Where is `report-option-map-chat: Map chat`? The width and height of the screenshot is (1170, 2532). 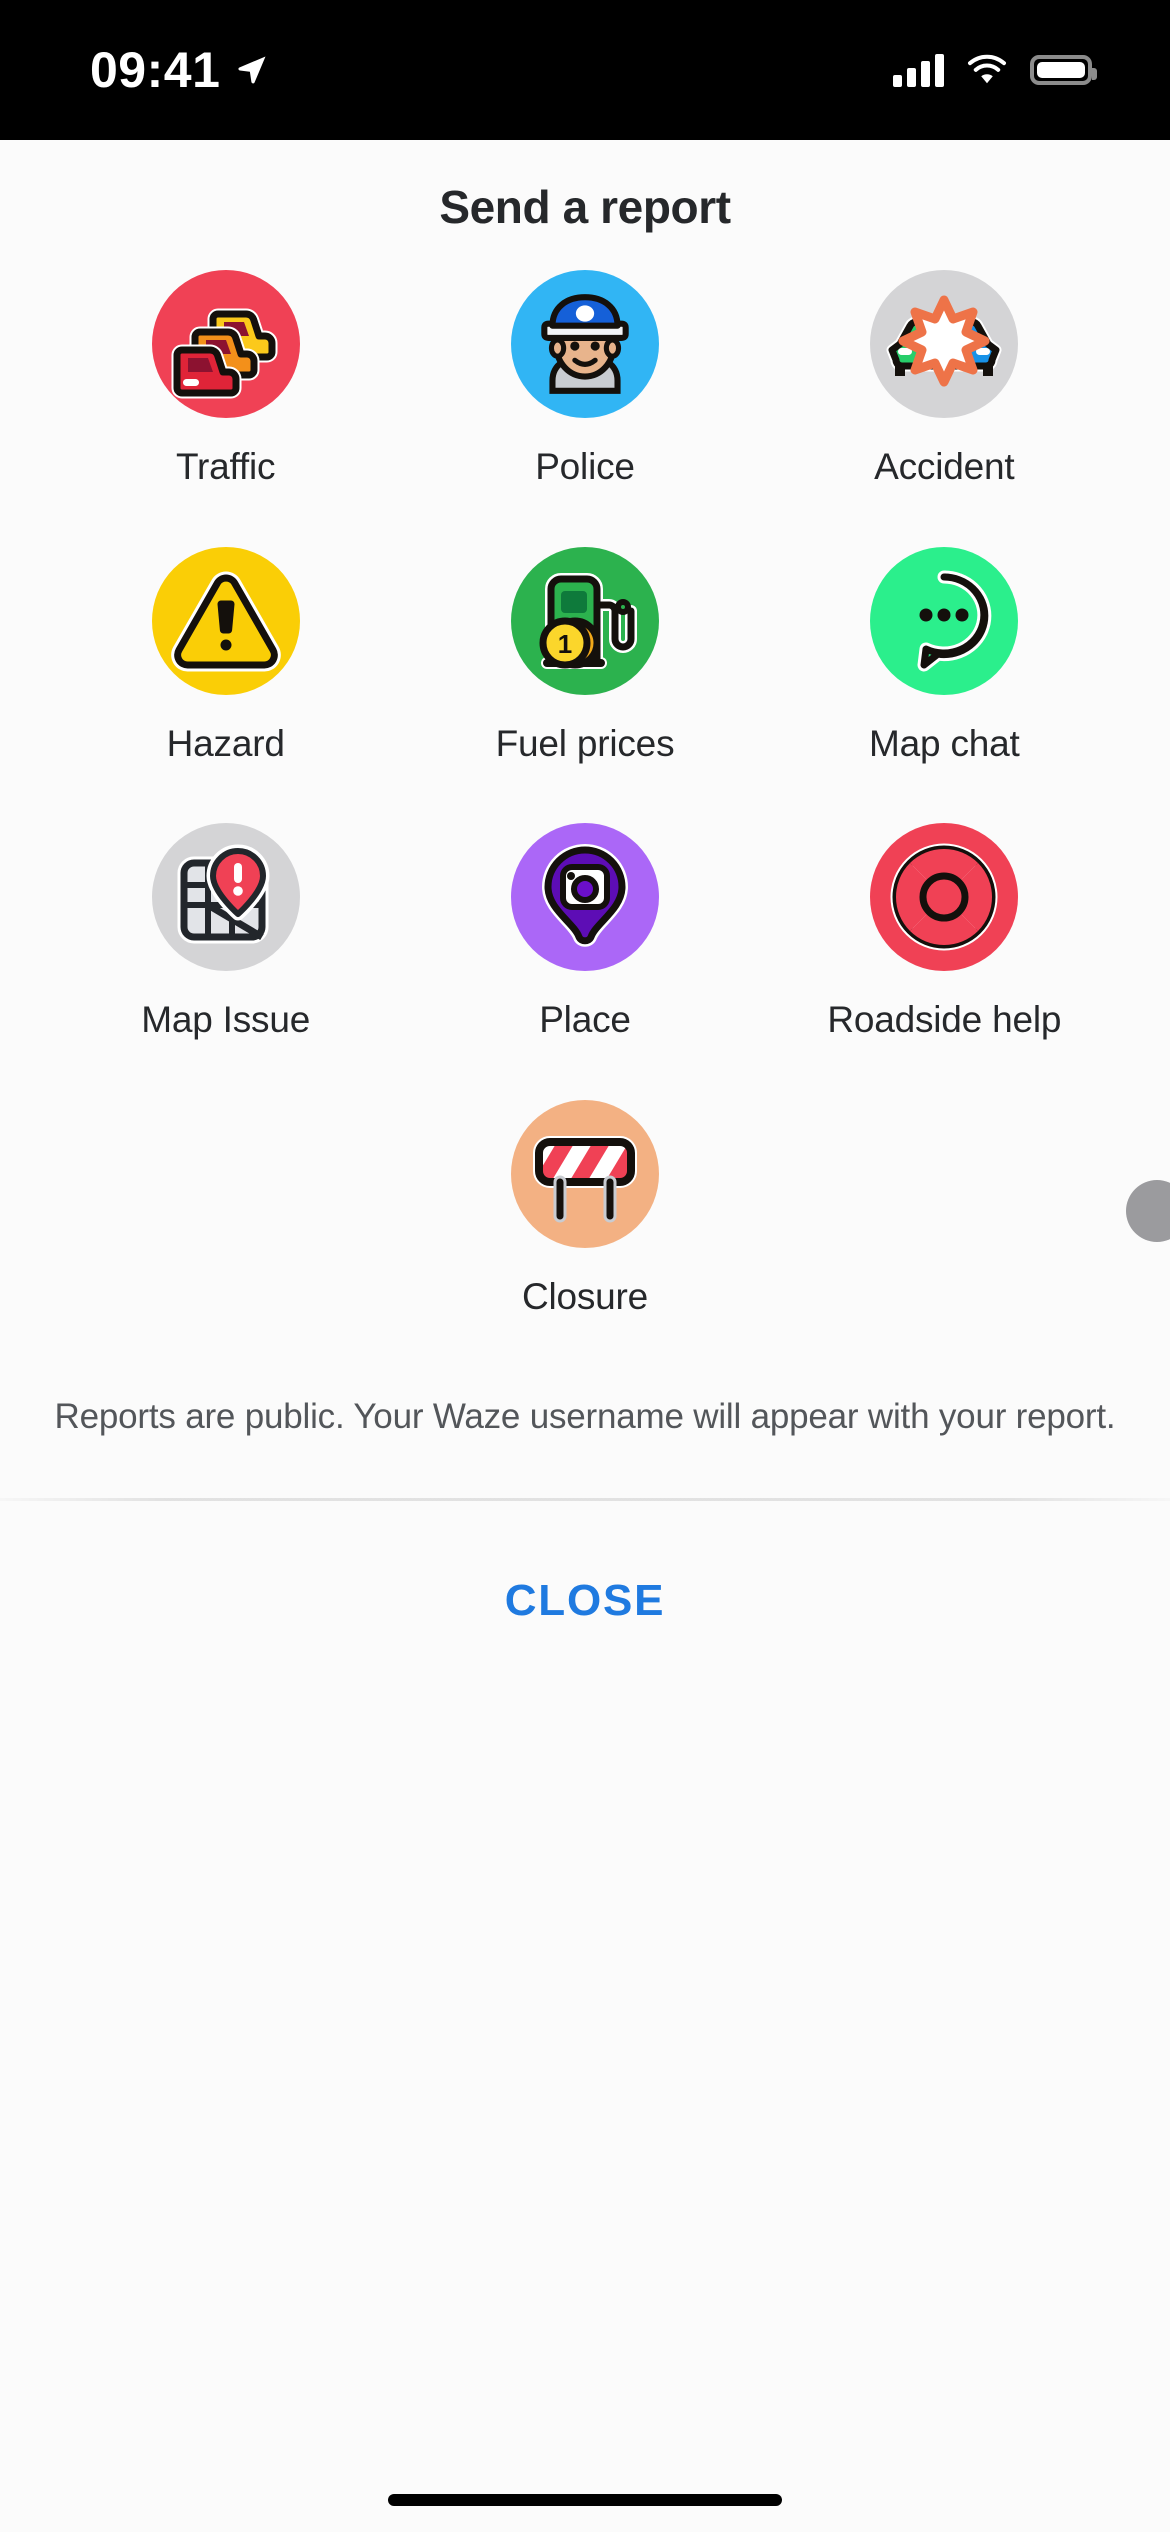
report-option-map-chat: Map chat is located at coordinates (944, 685).